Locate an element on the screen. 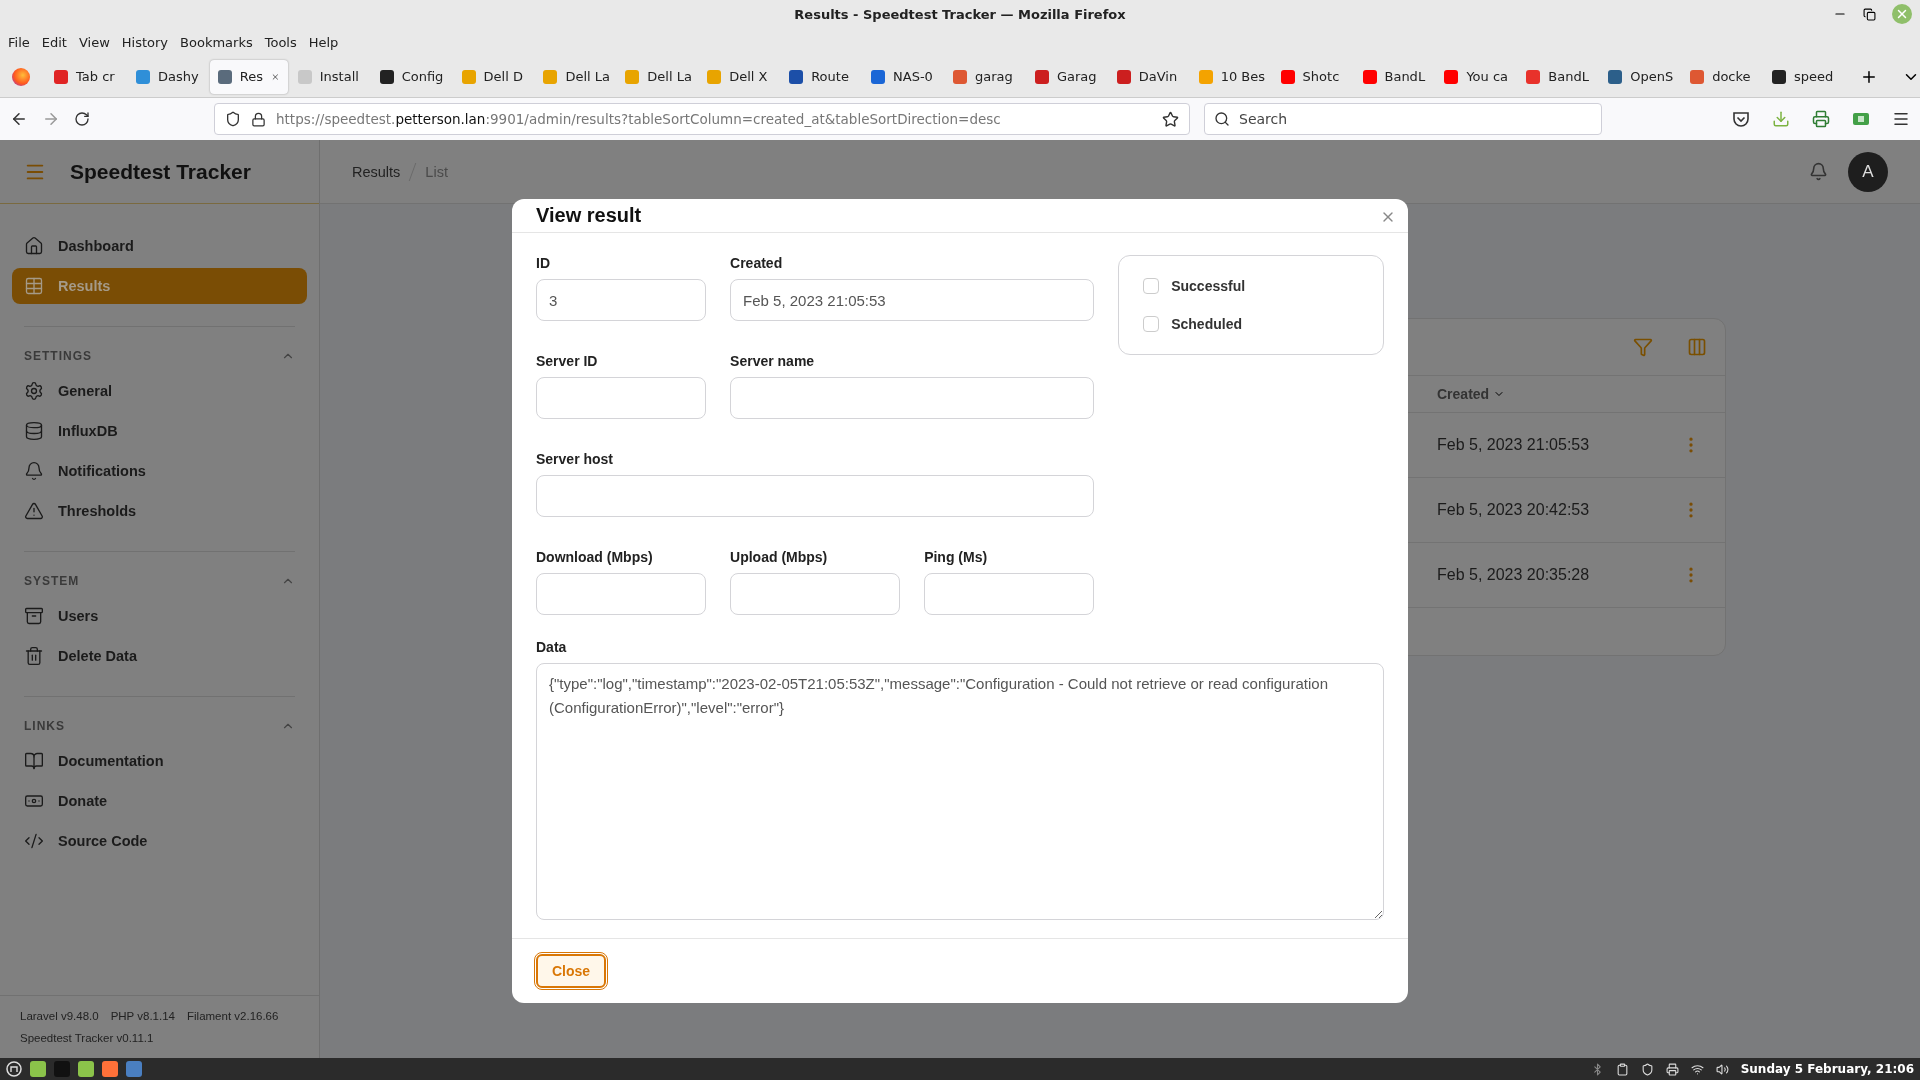 The height and width of the screenshot is (1080, 1920). sidebar-item: Documentation is located at coordinates (159, 761).